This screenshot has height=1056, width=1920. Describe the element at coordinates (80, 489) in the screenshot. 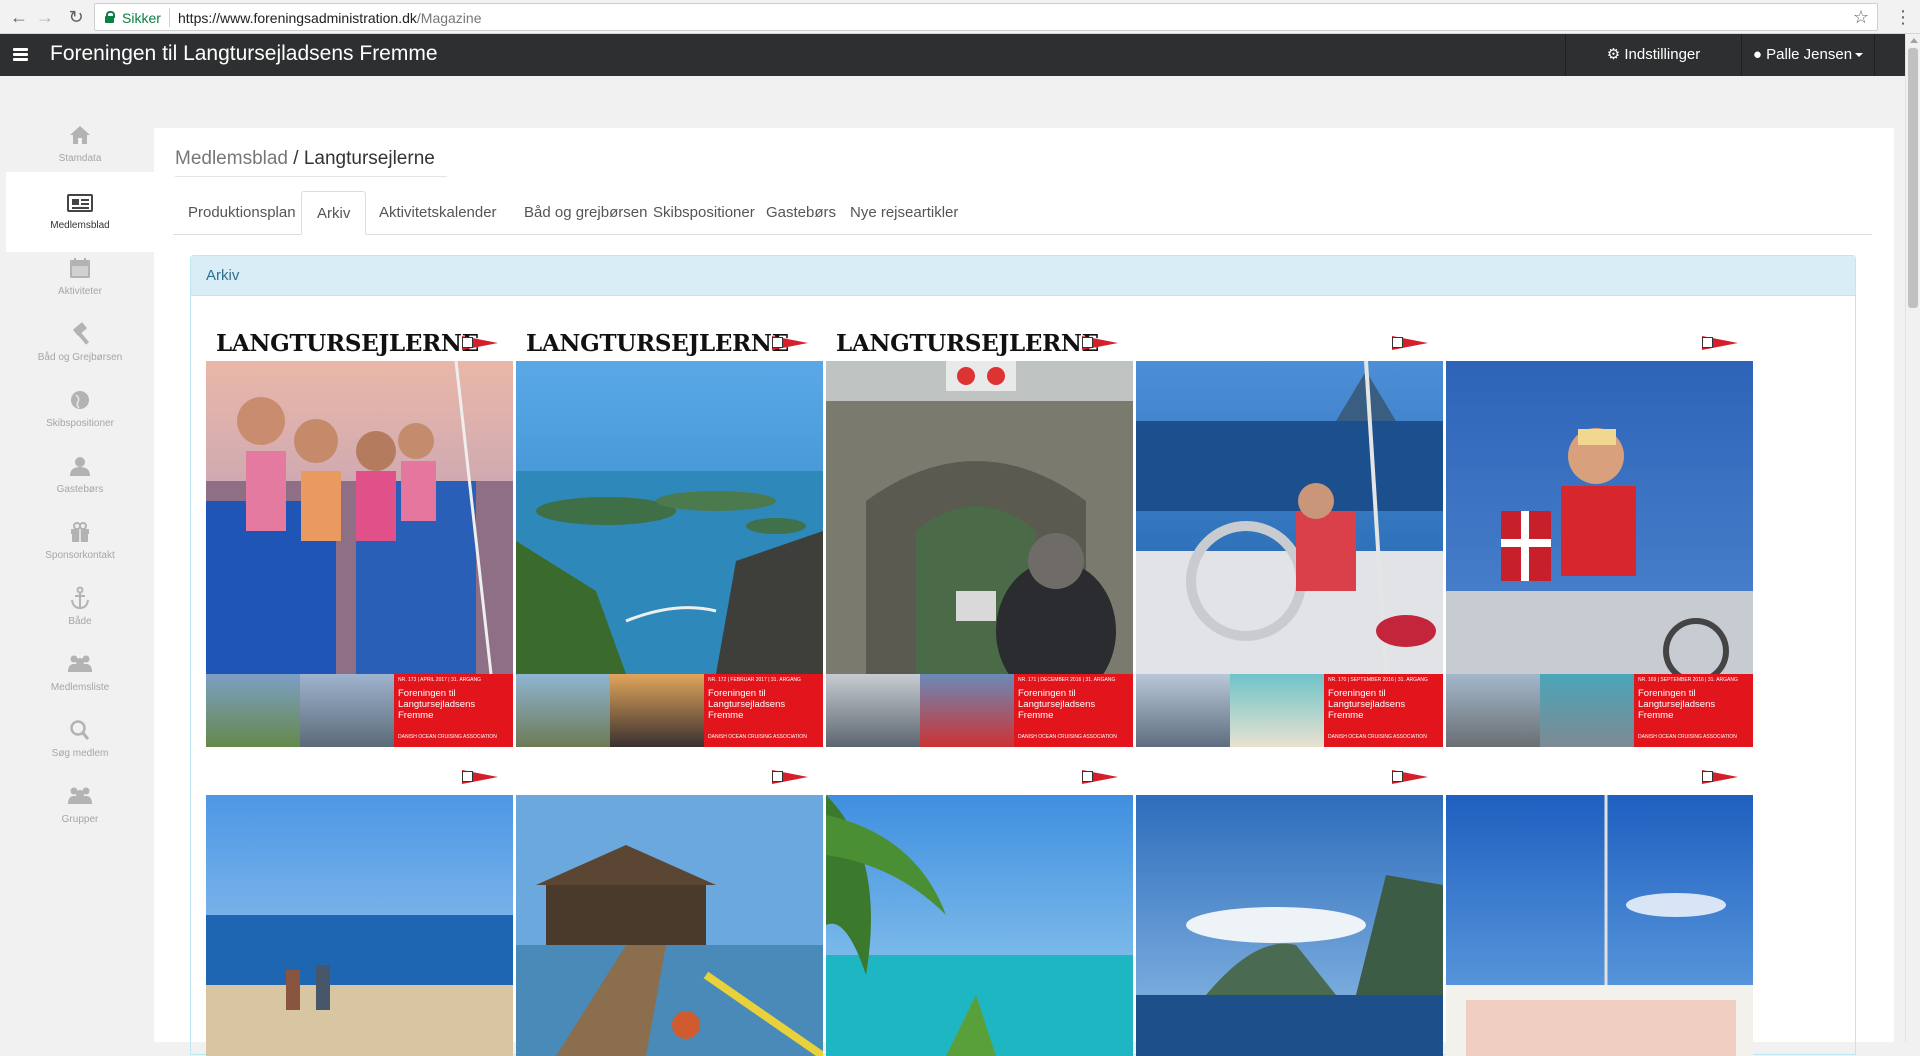

I see `sidebar-item-label: Gastebørs` at that location.